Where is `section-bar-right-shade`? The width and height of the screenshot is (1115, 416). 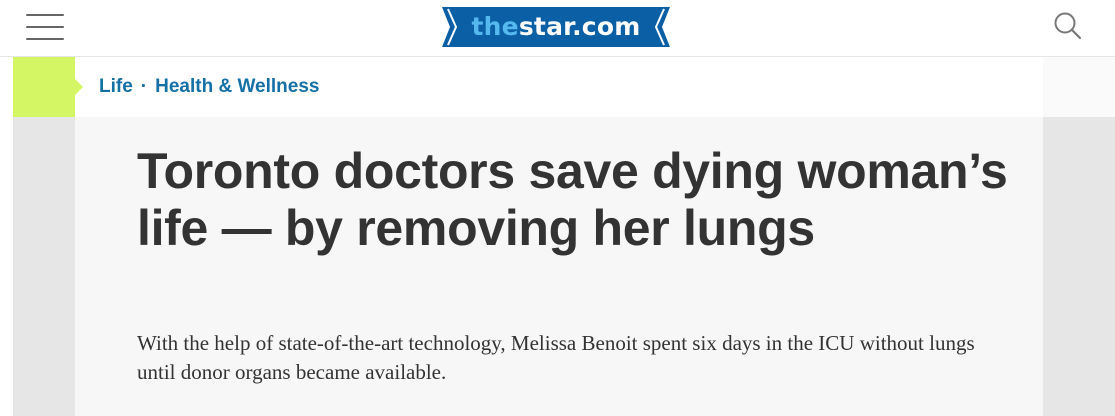 section-bar-right-shade is located at coordinates (1079, 87).